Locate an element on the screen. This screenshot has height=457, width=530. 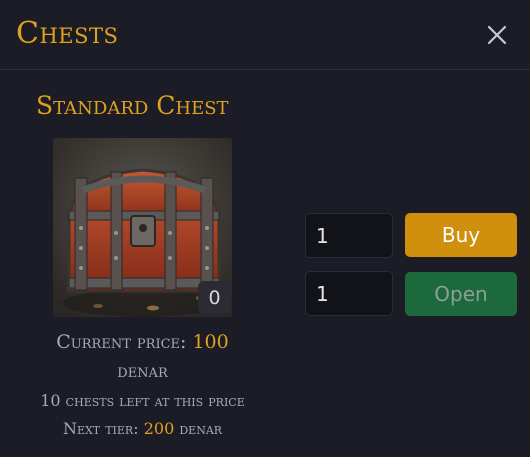
next-tier-value: 200 is located at coordinates (159, 428).